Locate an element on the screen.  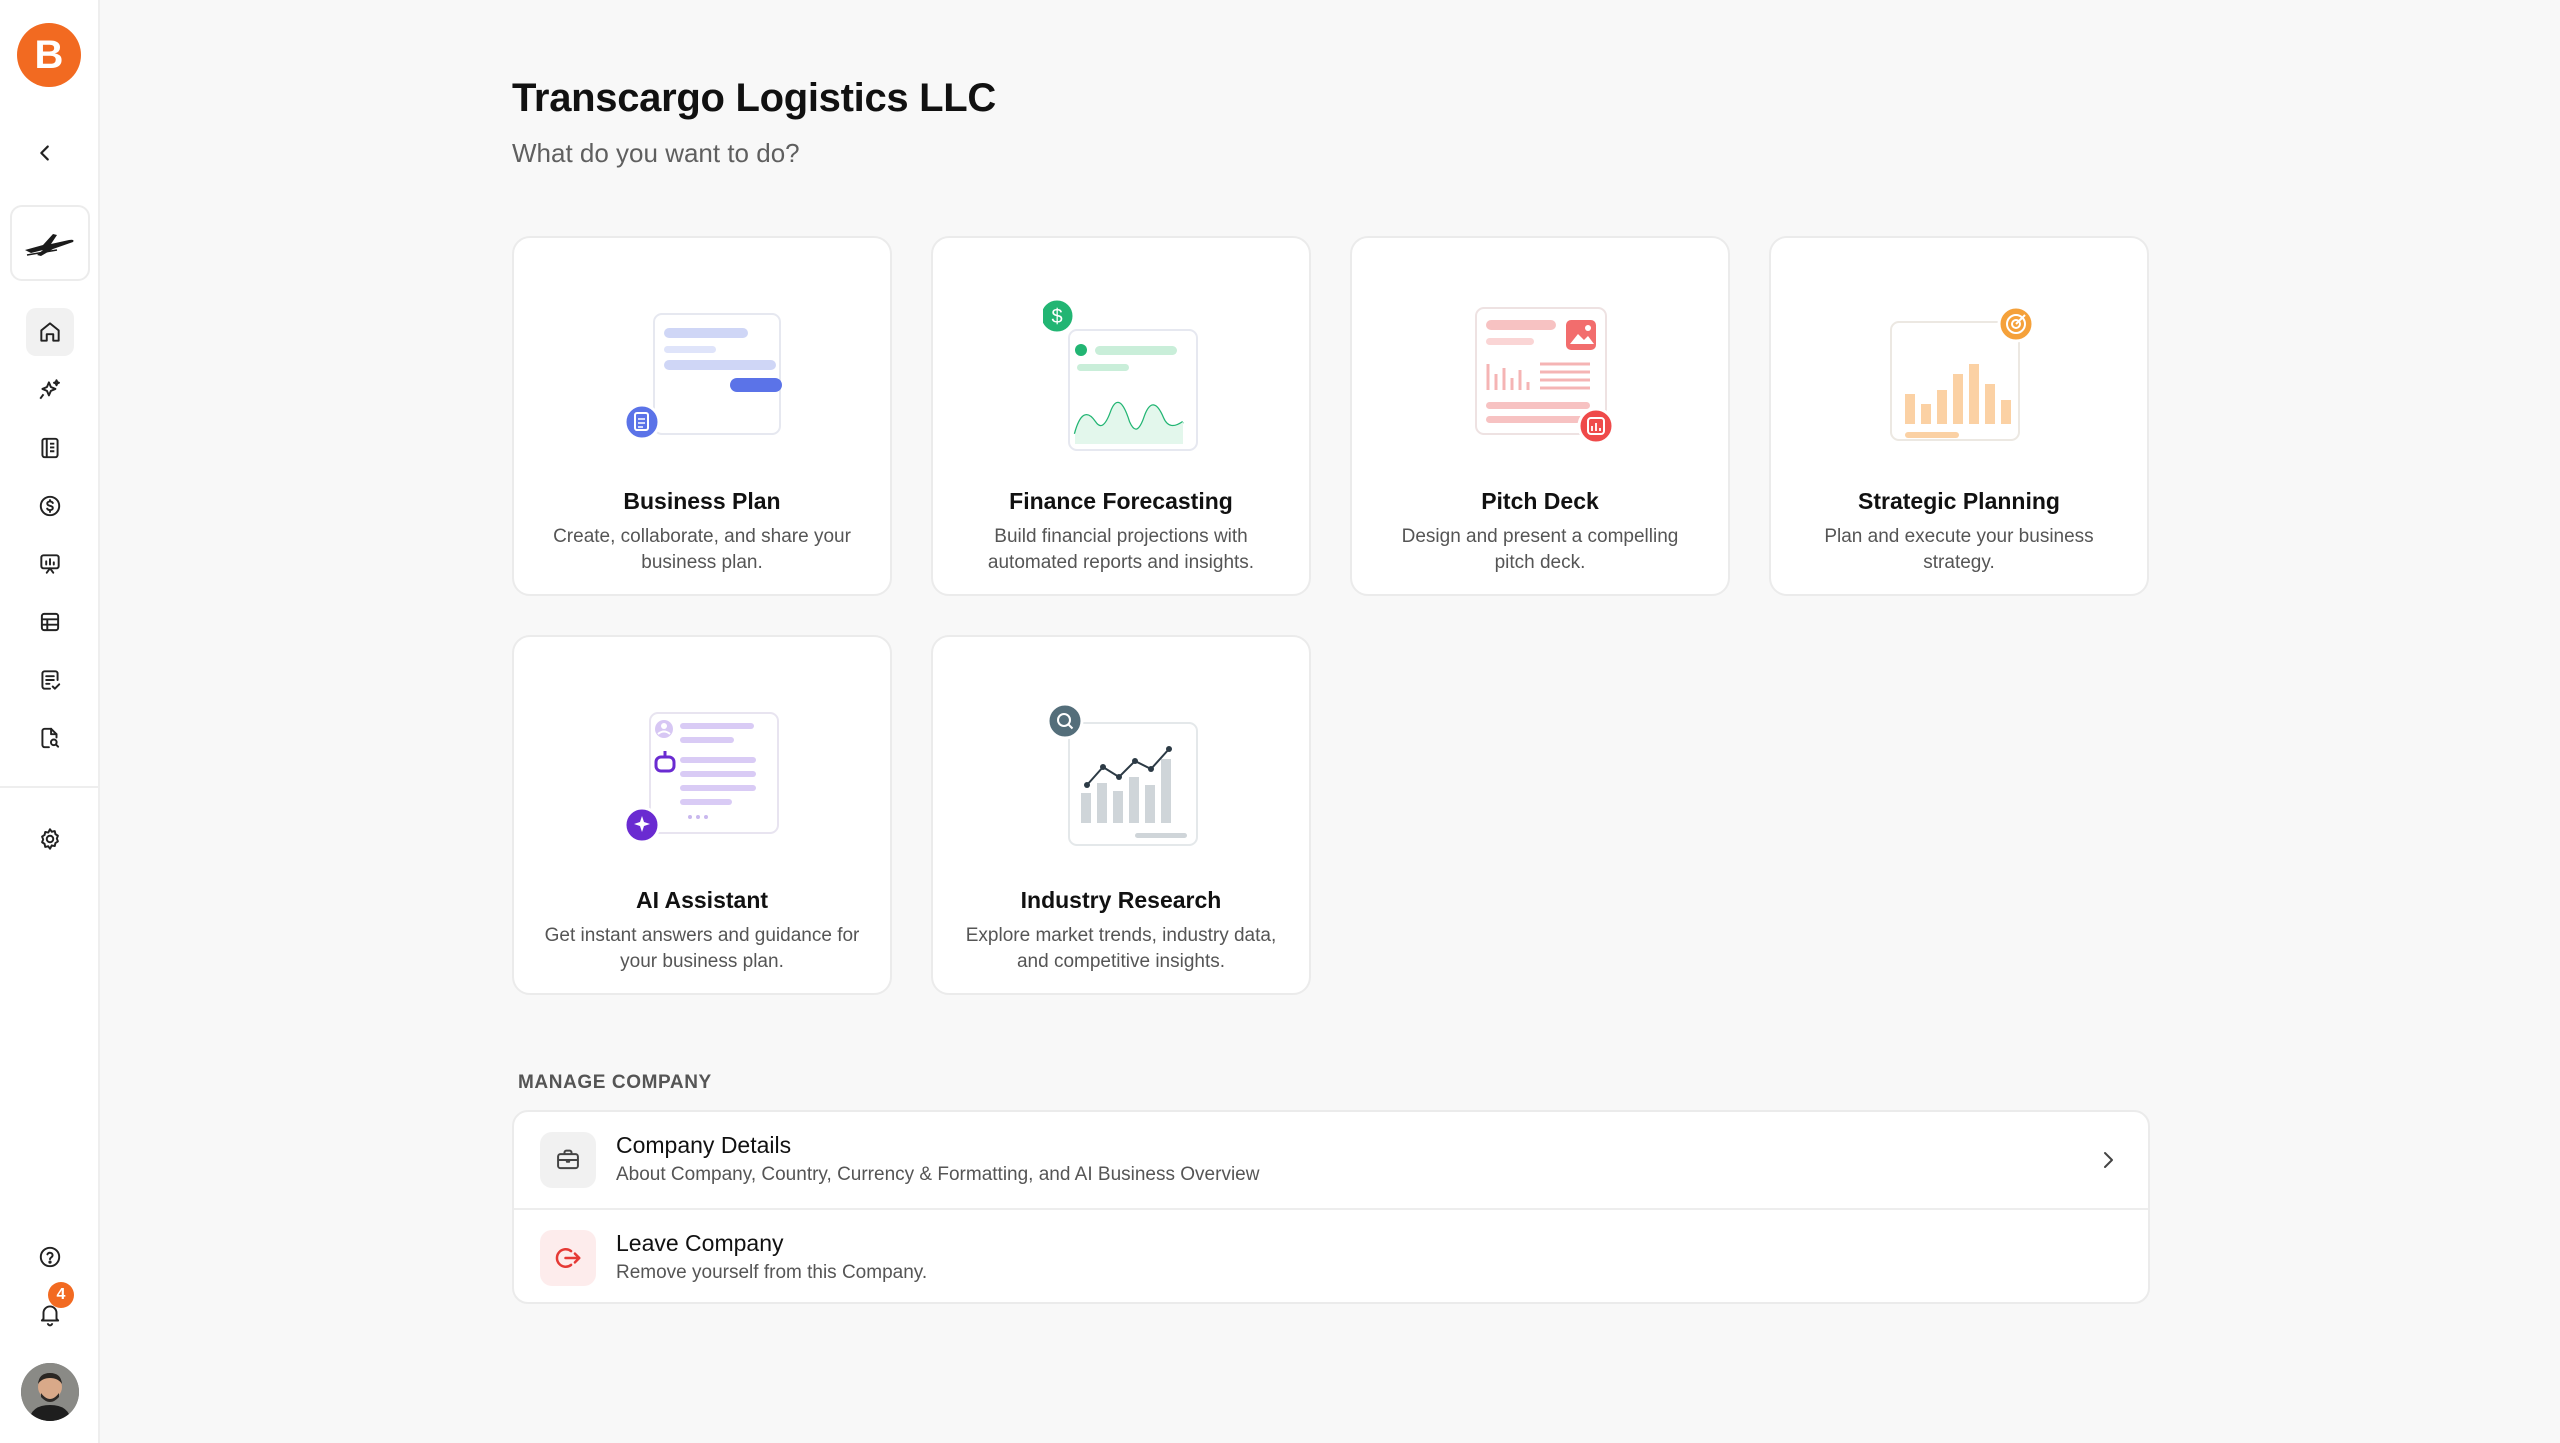
nav-pitch-deck is located at coordinates (50, 564).